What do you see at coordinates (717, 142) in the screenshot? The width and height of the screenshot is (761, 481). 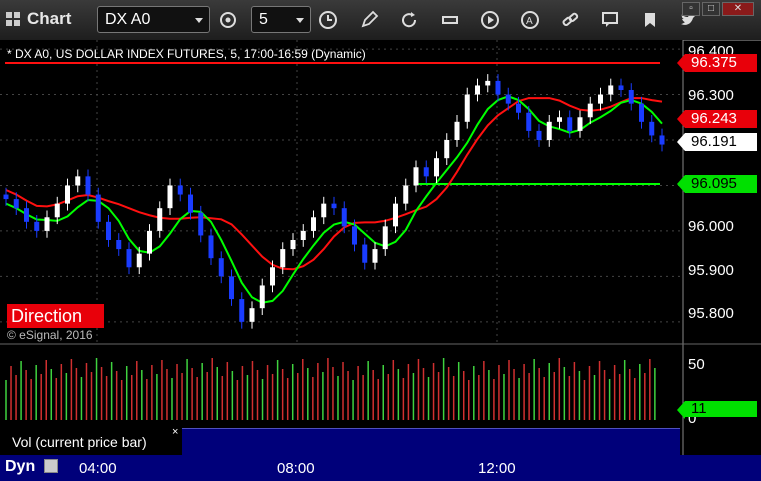 I see `last-price-tag: 96.191` at bounding box center [717, 142].